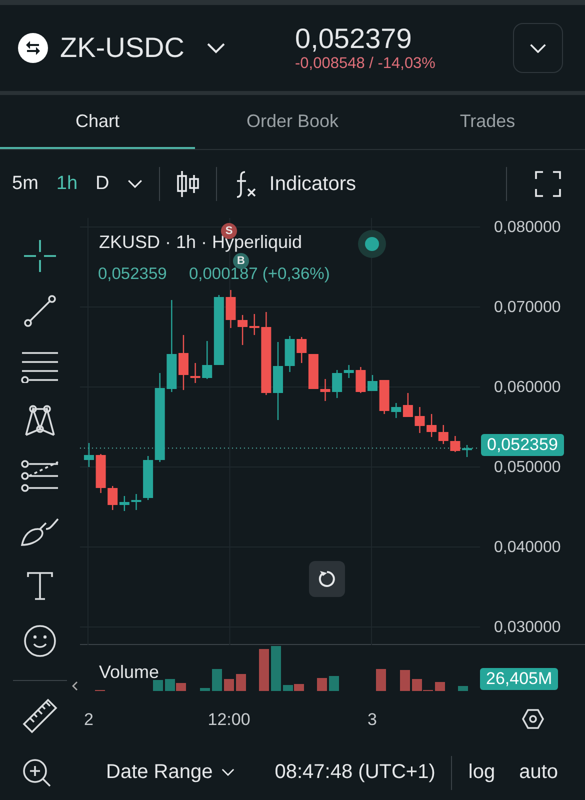  What do you see at coordinates (97, 122) in the screenshot?
I see `tab: Chart` at bounding box center [97, 122].